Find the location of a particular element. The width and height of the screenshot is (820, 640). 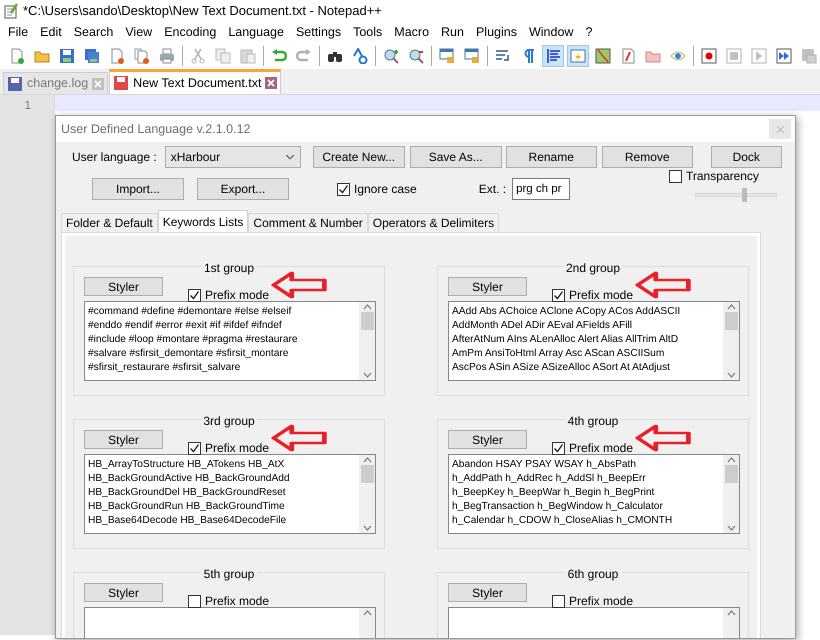

printer-icon is located at coordinates (167, 56).